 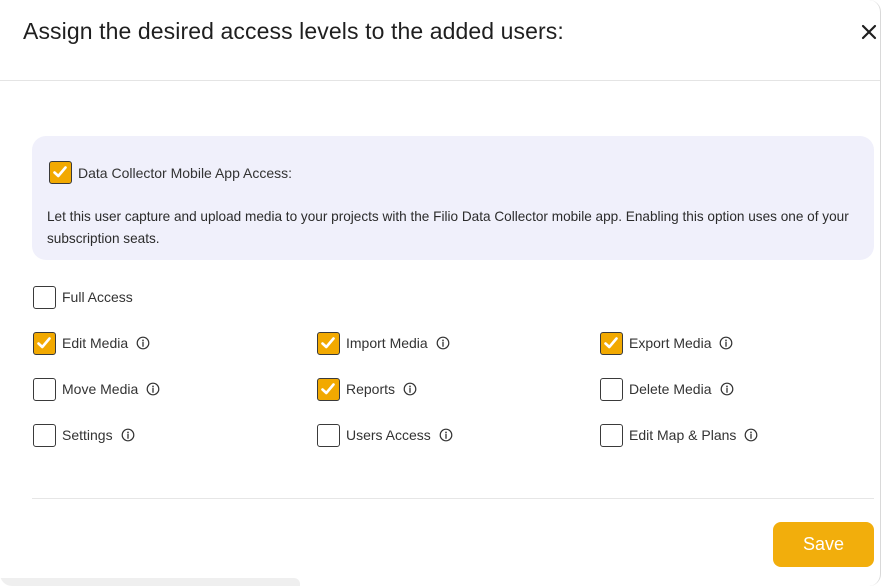 I want to click on mobile-access-option: Data Collector Mobile App Access:, so click(x=170, y=172).